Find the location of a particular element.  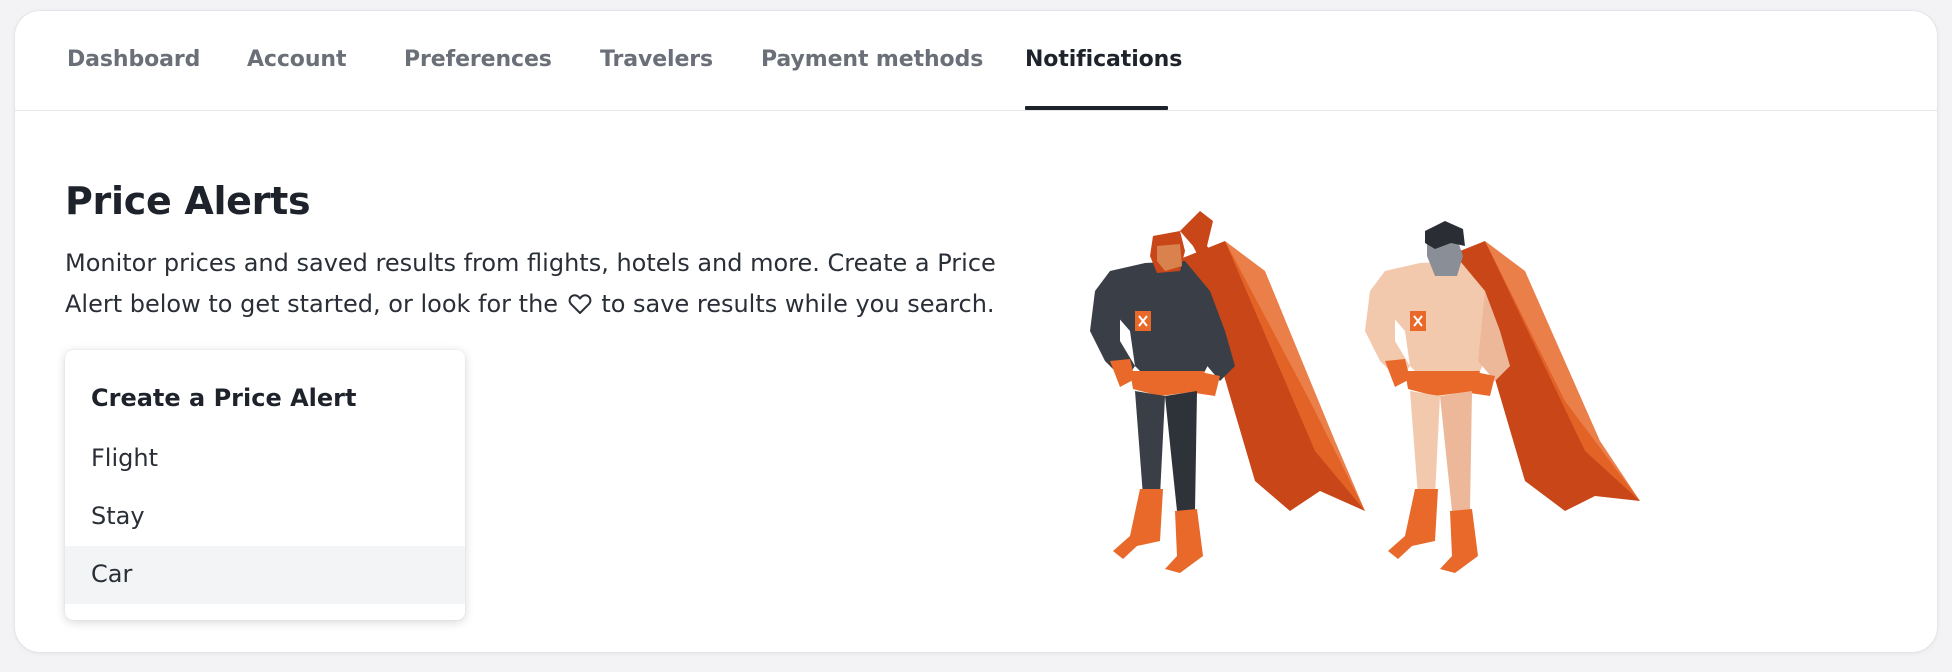

page-title: Price Alerts is located at coordinates (188, 201).